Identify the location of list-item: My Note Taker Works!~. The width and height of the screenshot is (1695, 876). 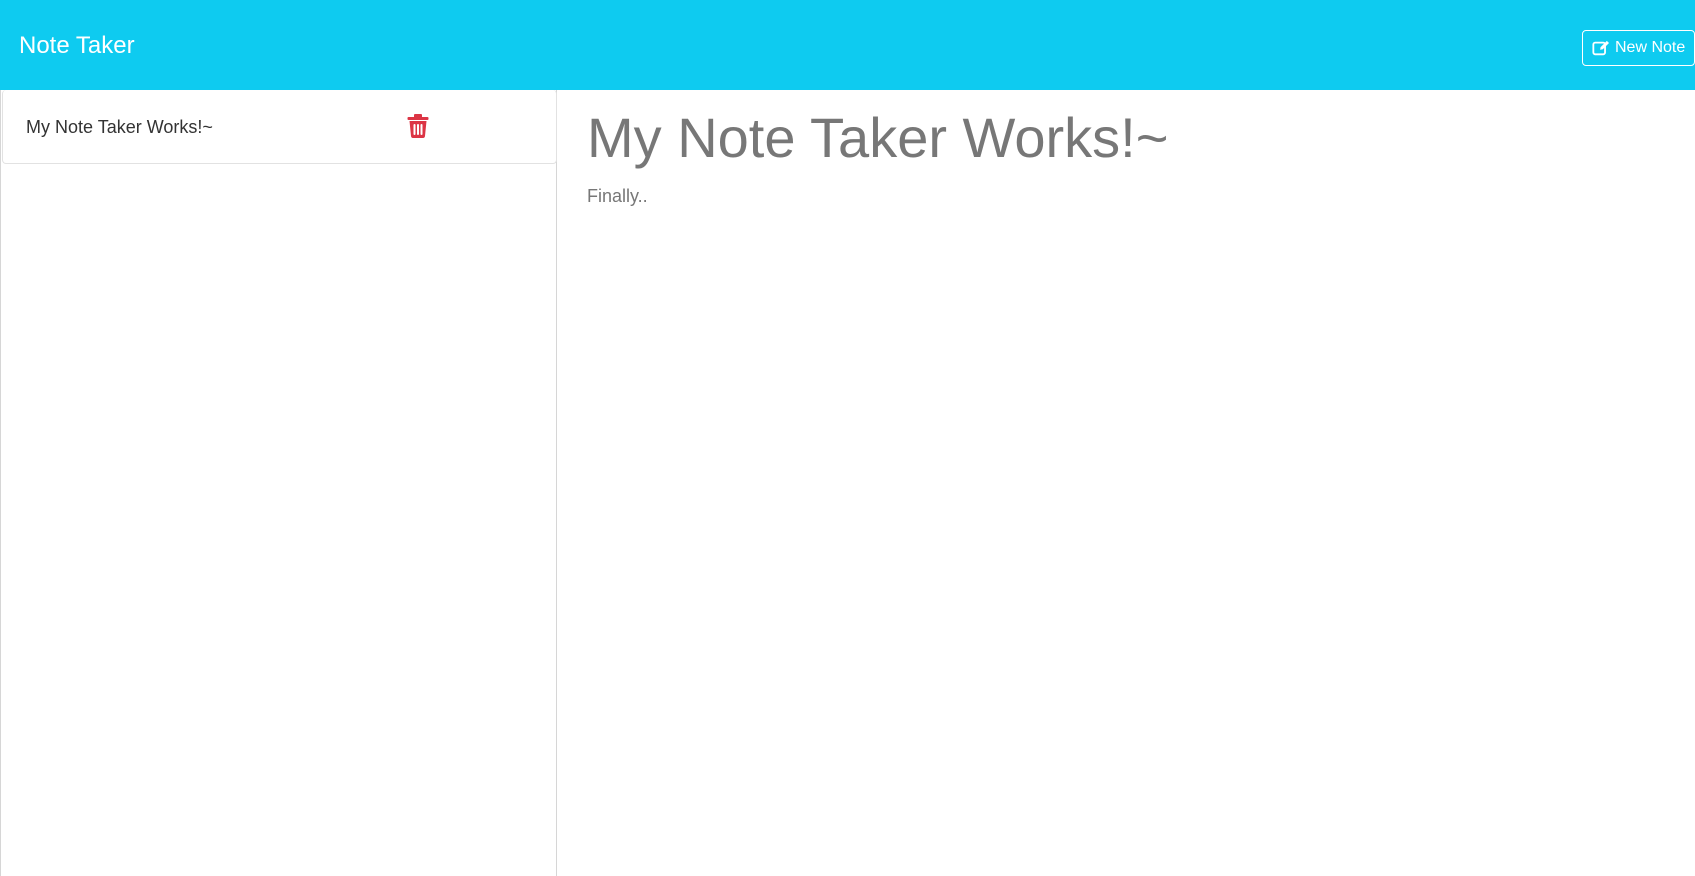
(279, 127).